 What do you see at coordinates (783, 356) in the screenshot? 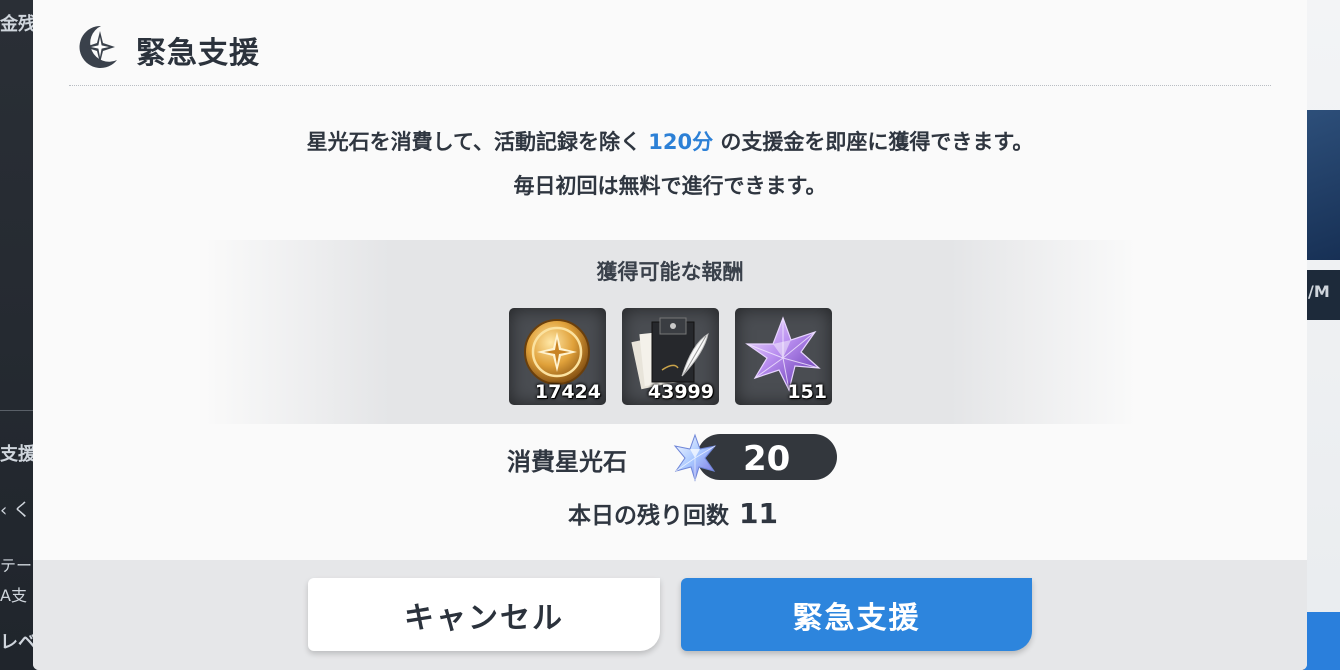
I see `reward-item-pyroxene: 151` at bounding box center [783, 356].